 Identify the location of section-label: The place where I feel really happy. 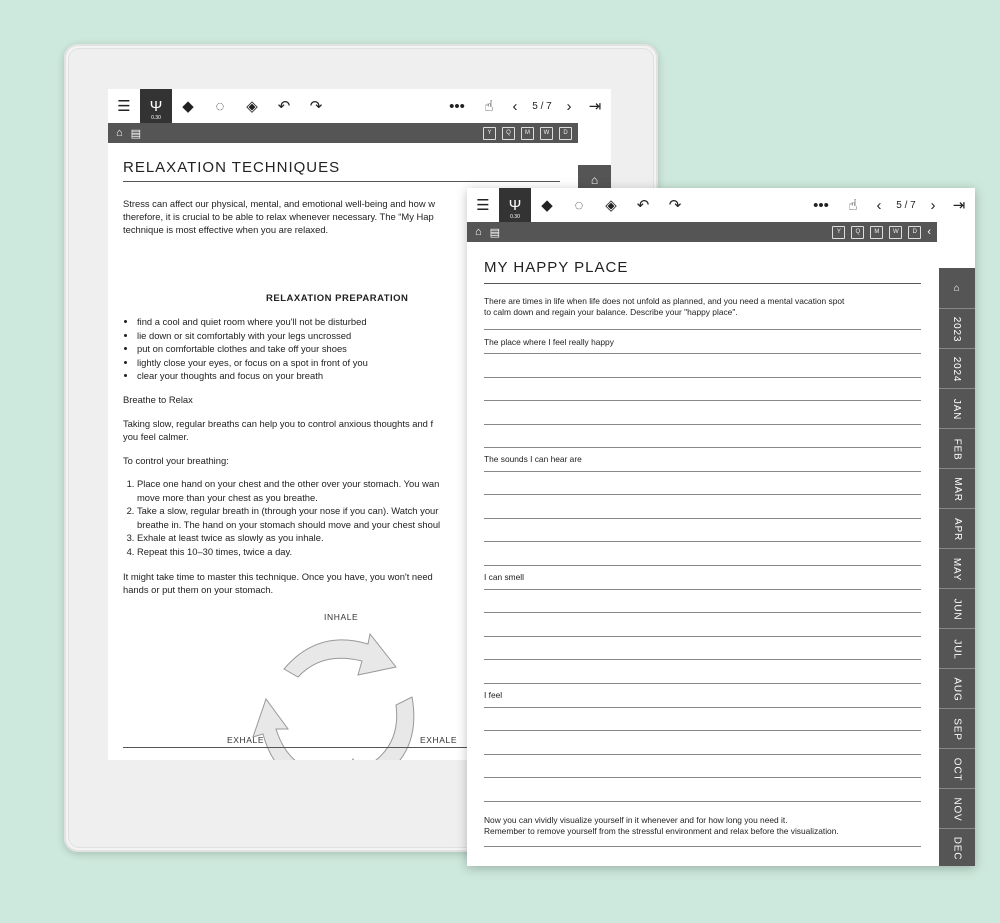
(549, 342).